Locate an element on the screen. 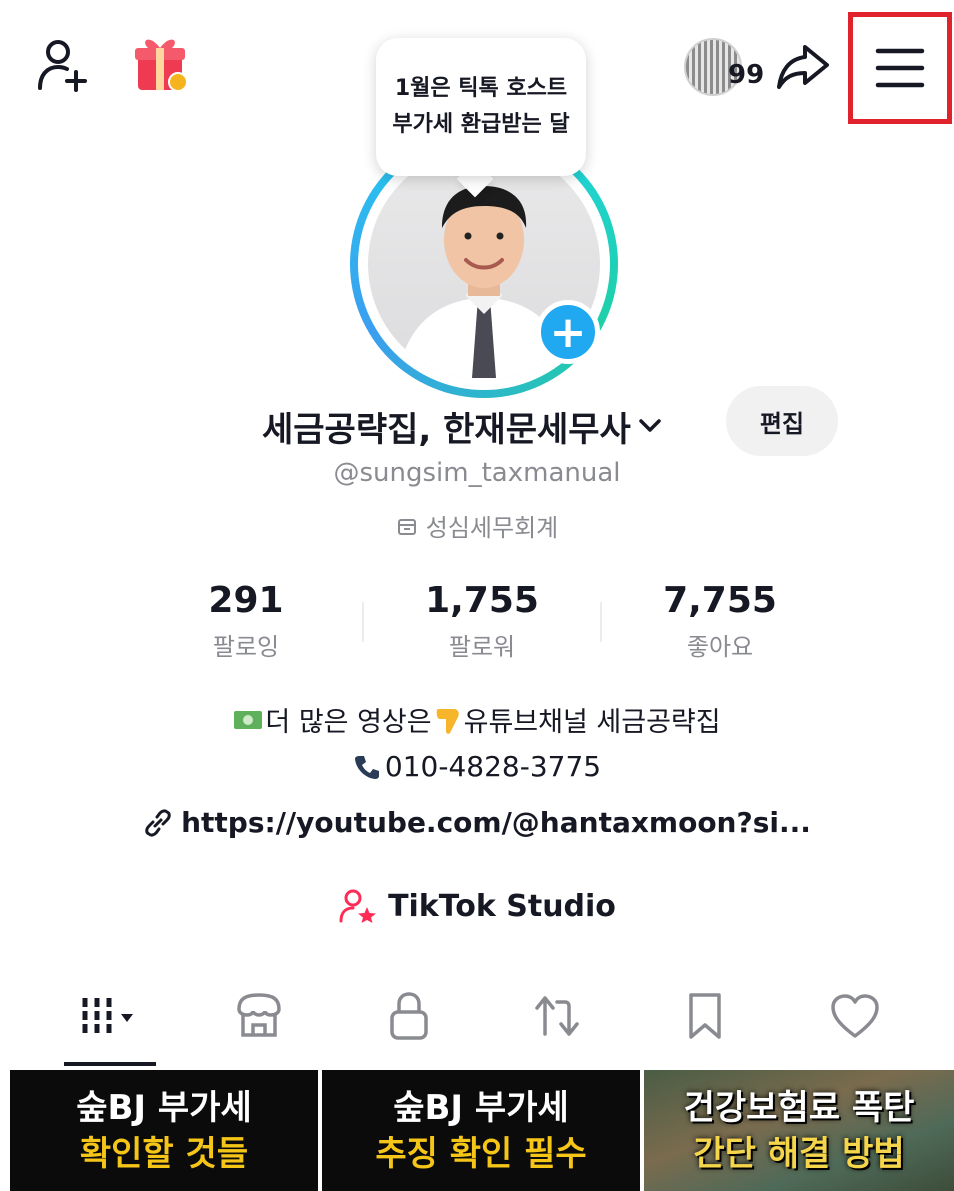 This screenshot has height=1191, width=954. bookmark-icon is located at coordinates (705, 1016).